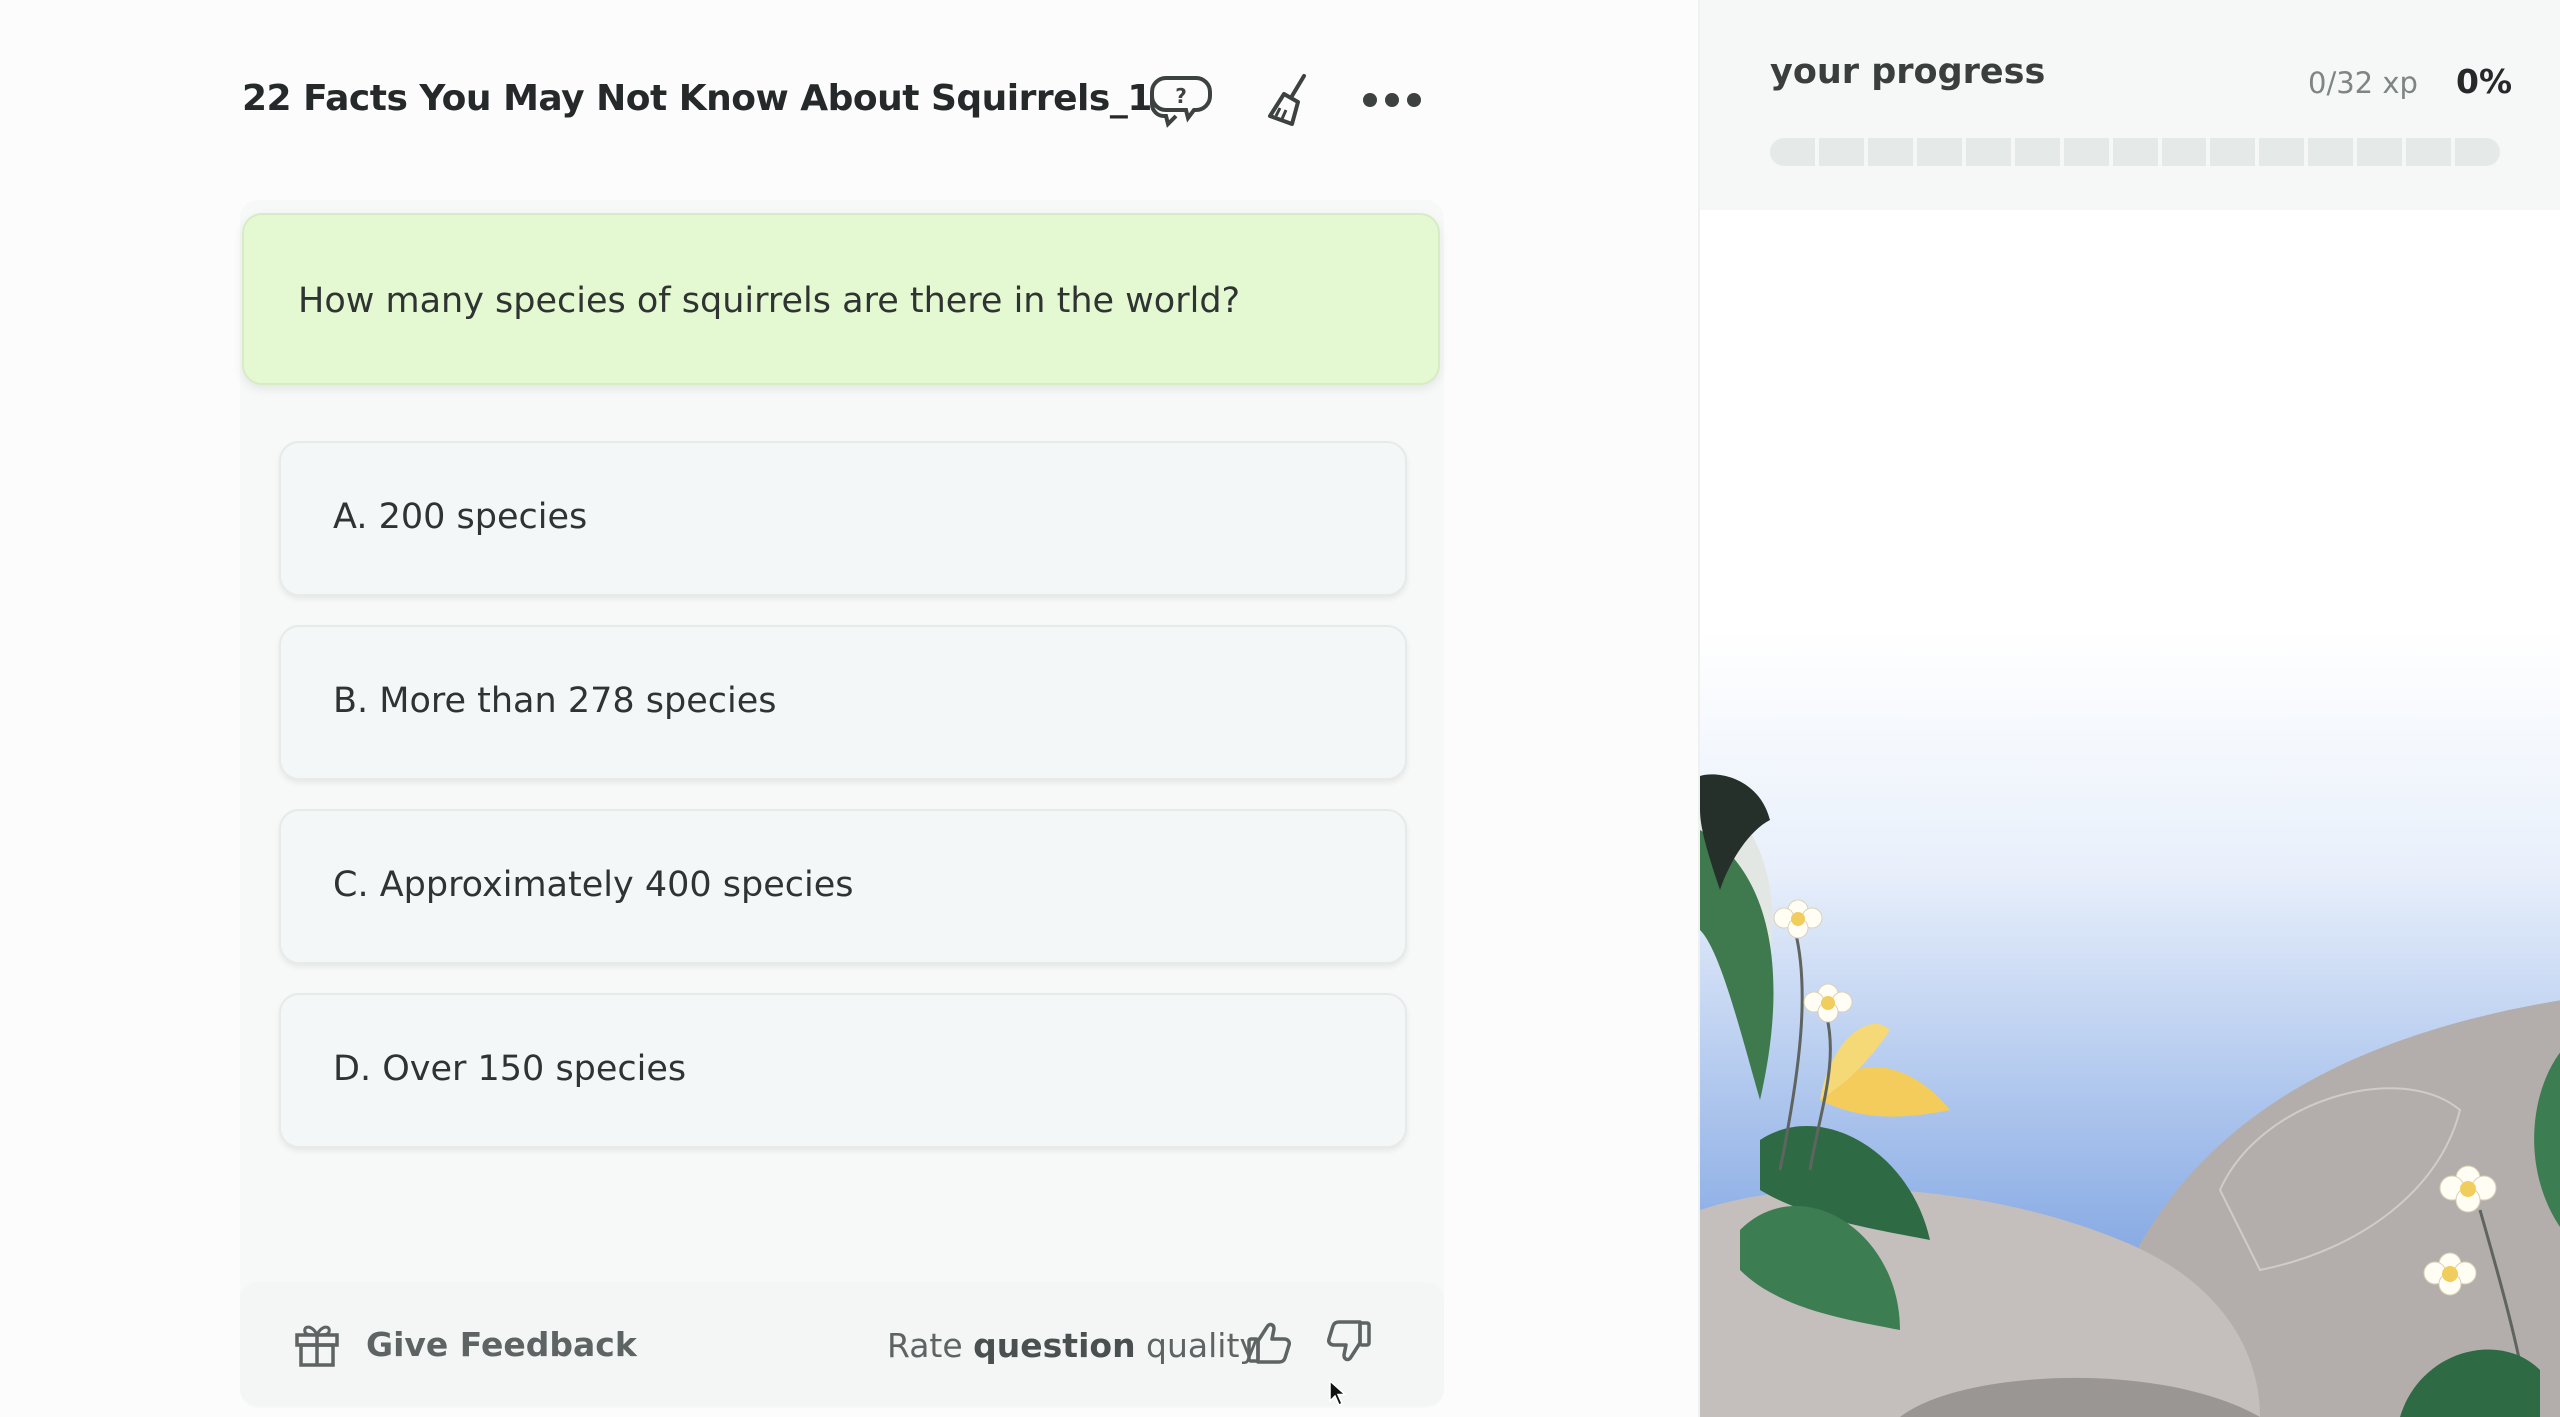  Describe the element at coordinates (1908, 72) in the screenshot. I see `progress-title: your progress` at that location.